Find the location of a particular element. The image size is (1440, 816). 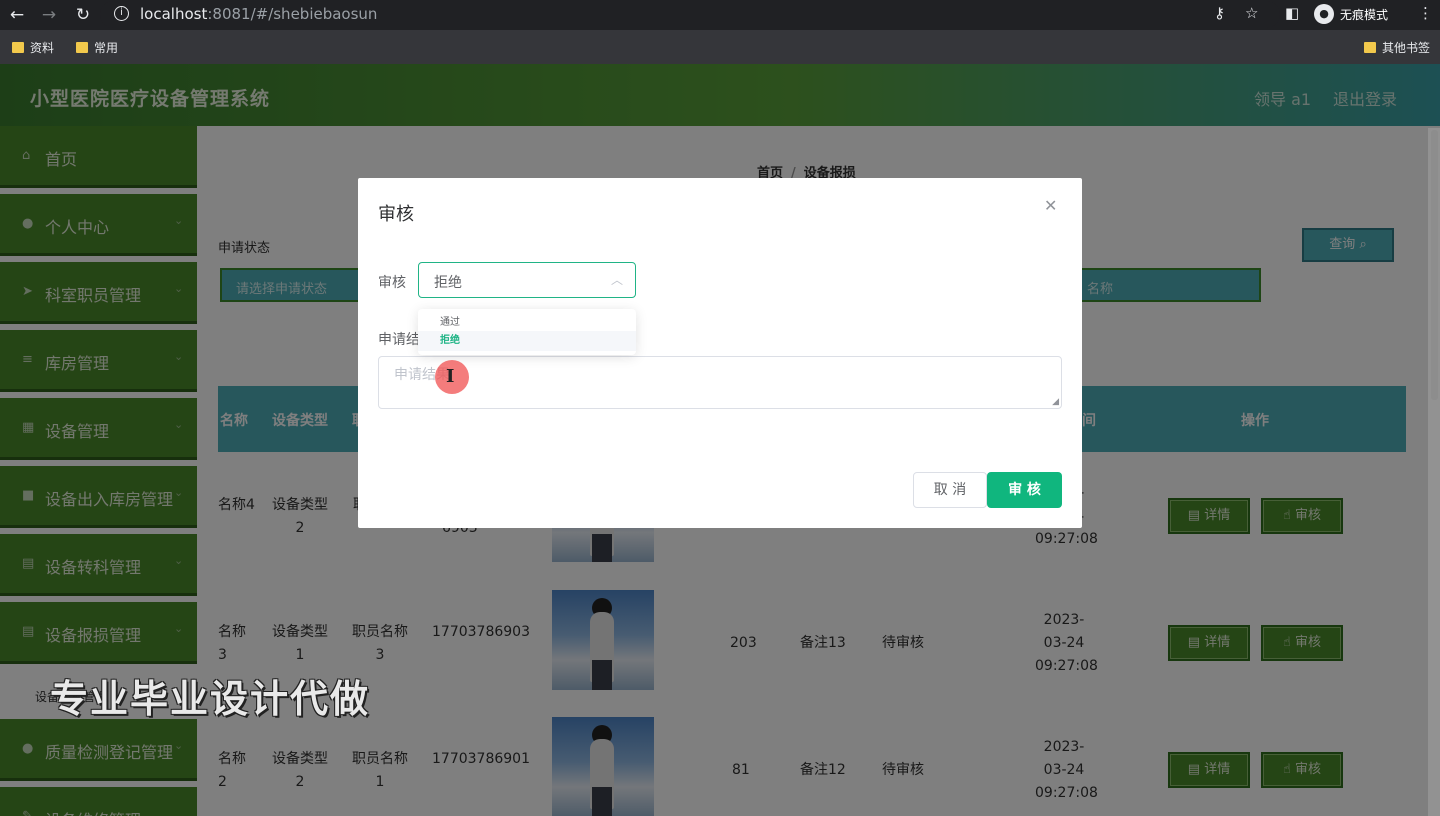

reload-icon: ↻ is located at coordinates (83, 15).